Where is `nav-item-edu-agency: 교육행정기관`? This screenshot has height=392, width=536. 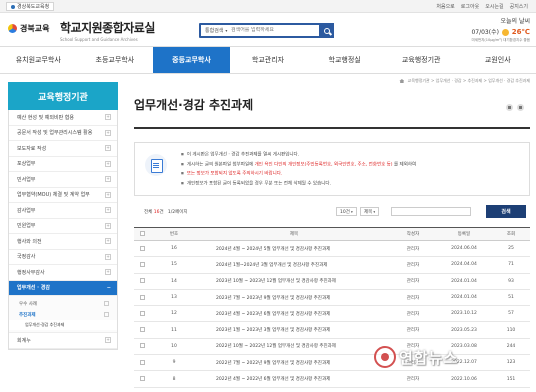 nav-item-edu-agency: 교육행정기관 is located at coordinates (421, 60).